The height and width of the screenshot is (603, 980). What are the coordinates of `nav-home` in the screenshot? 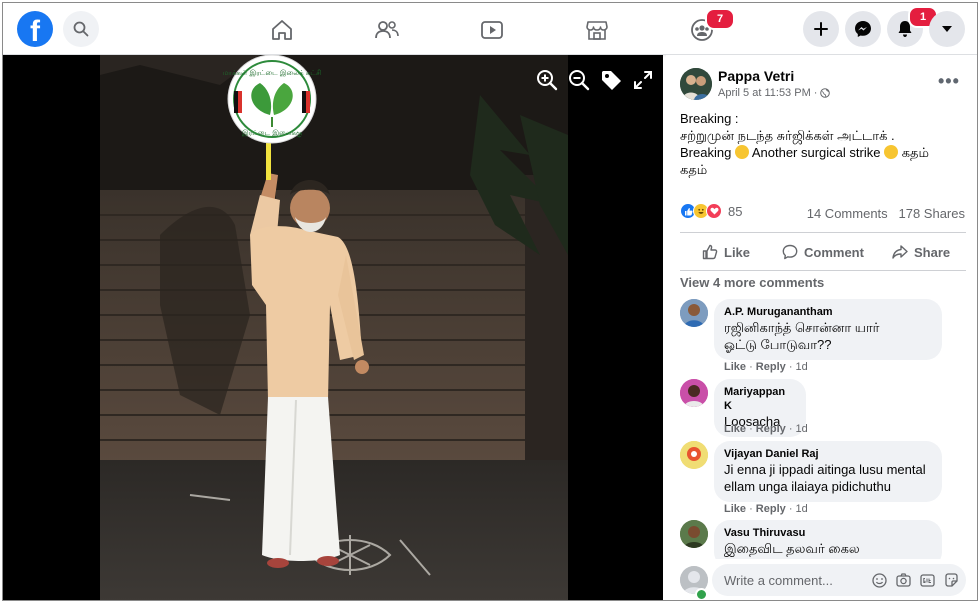 It's located at (282, 30).